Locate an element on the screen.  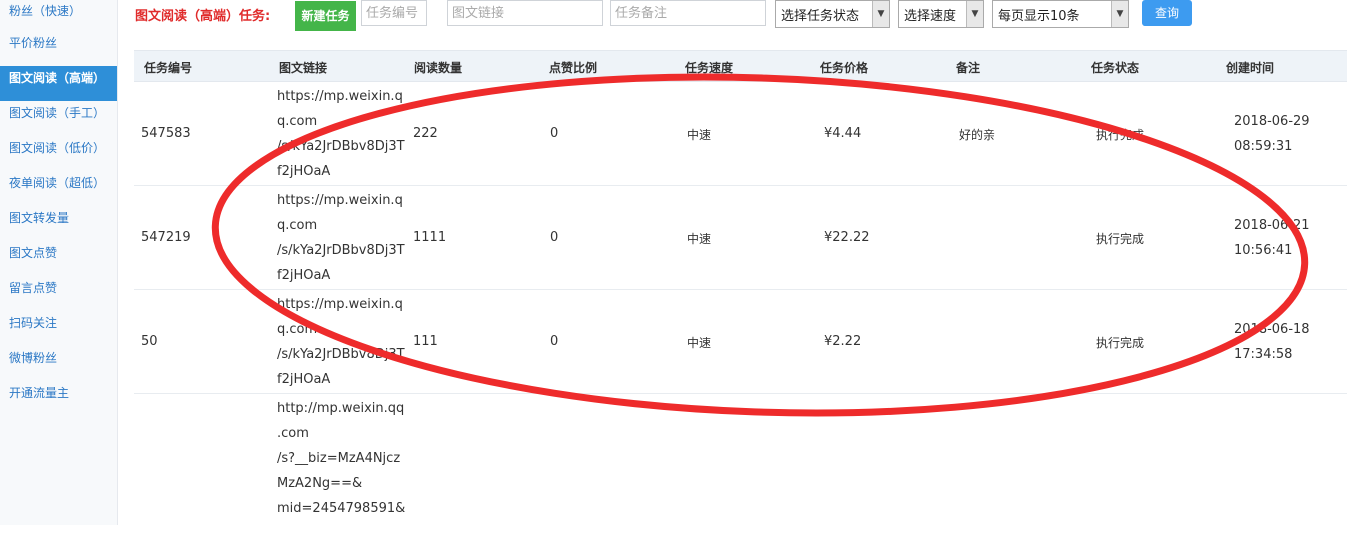
status-select: 选择任务状态 ▼ is located at coordinates (832, 14).